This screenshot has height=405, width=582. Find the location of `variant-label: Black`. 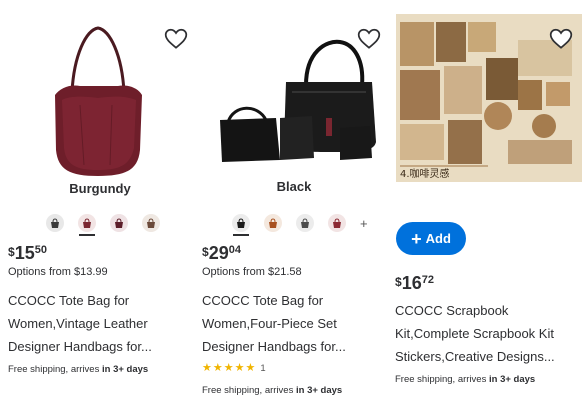

variant-label: Black is located at coordinates (294, 186).